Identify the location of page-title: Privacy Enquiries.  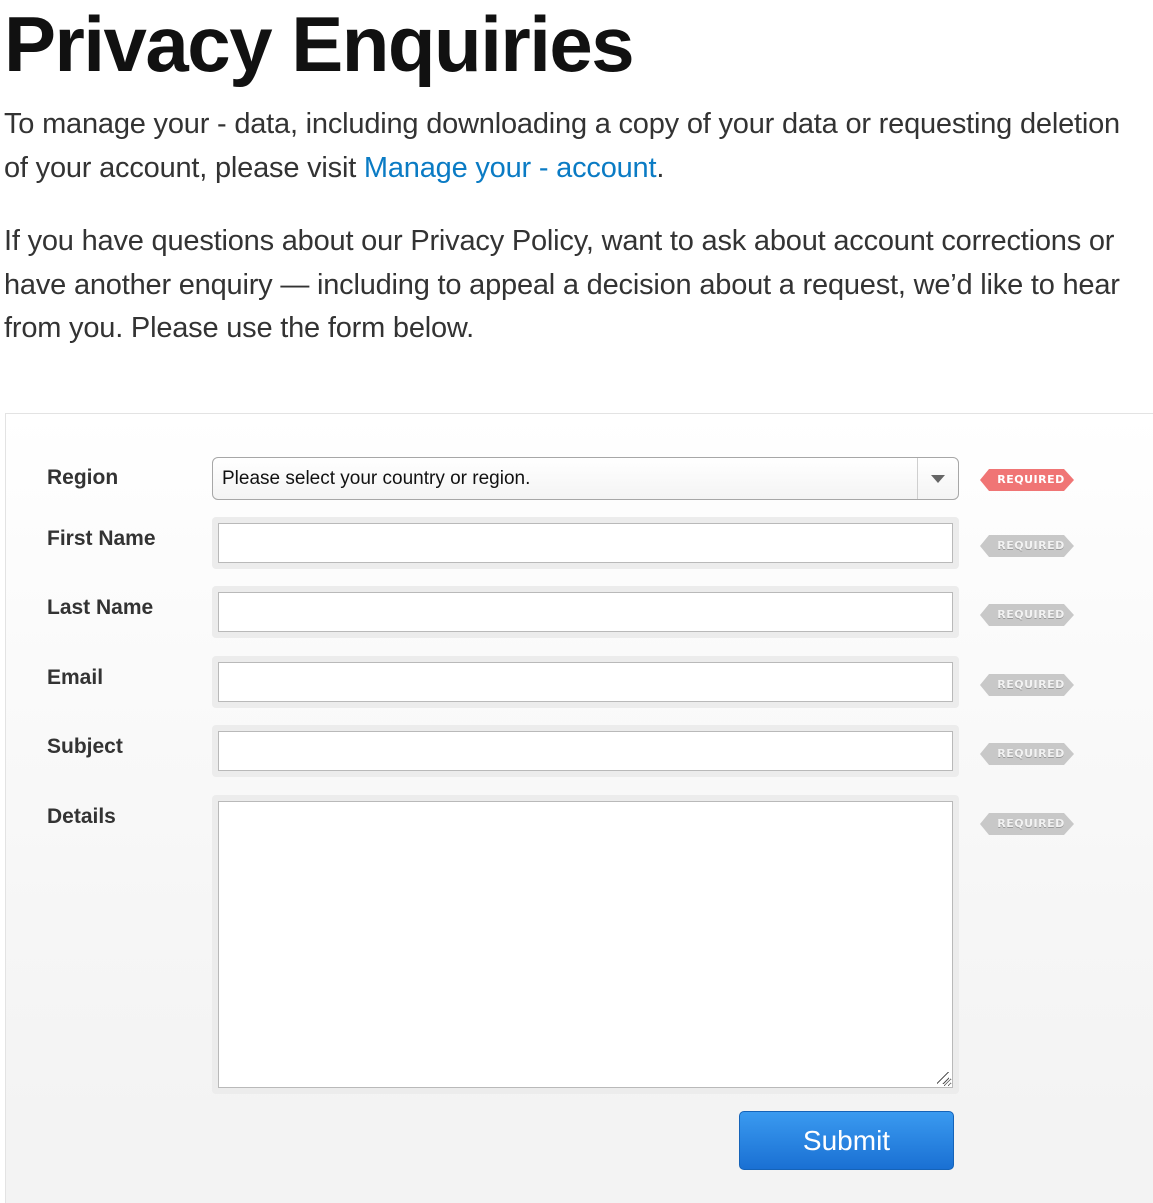
(319, 44).